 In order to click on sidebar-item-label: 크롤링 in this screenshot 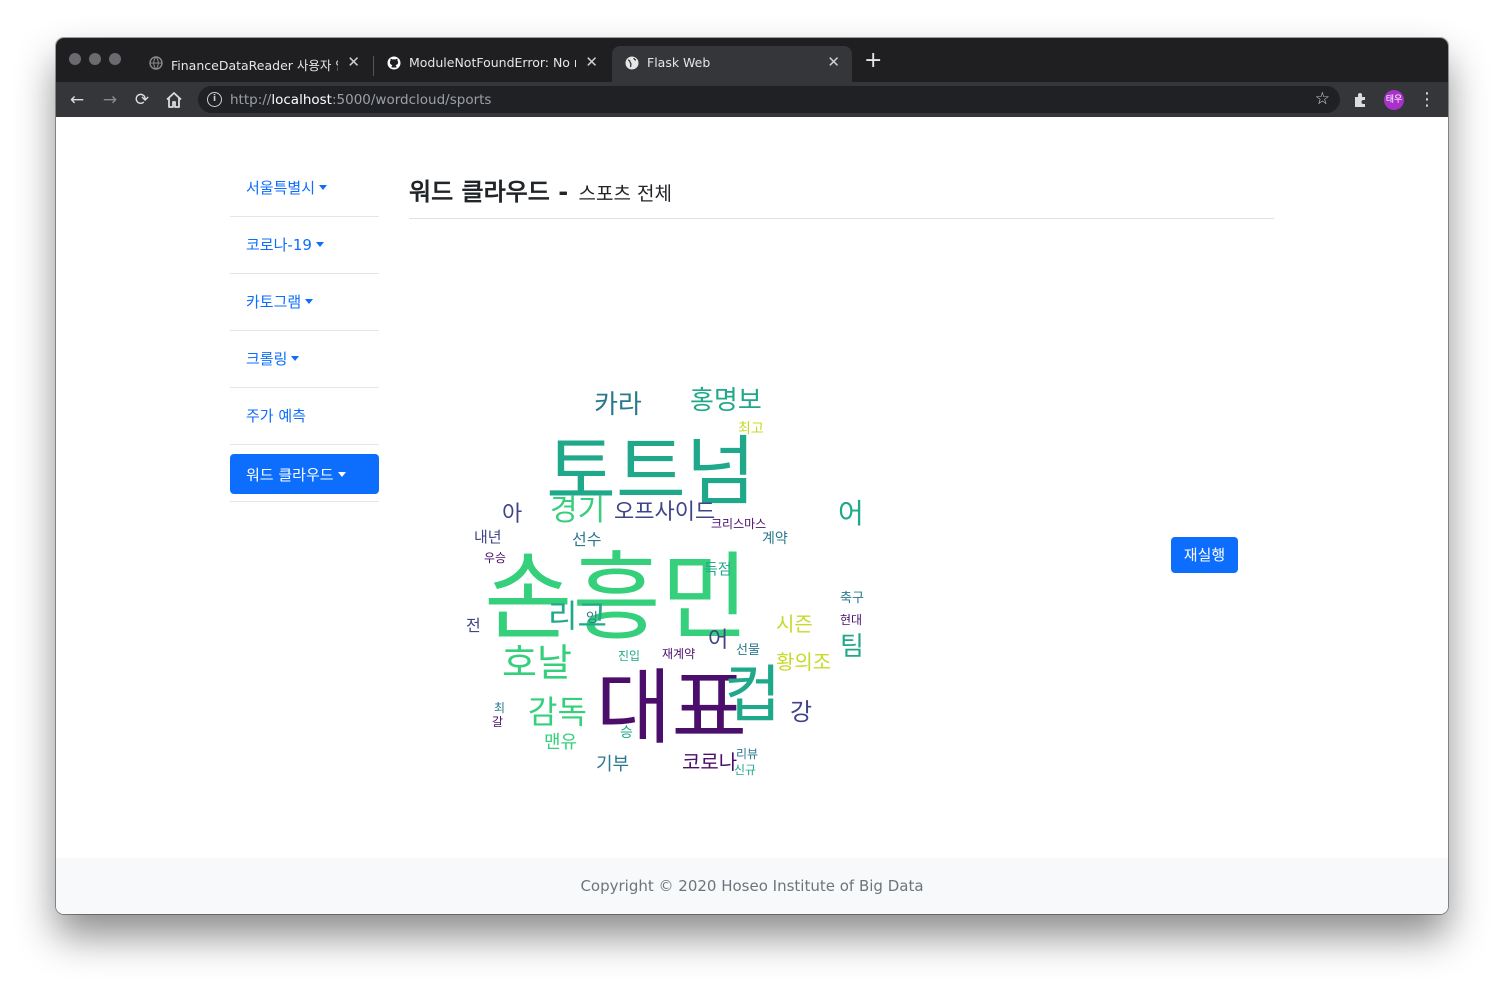, I will do `click(267, 359)`.